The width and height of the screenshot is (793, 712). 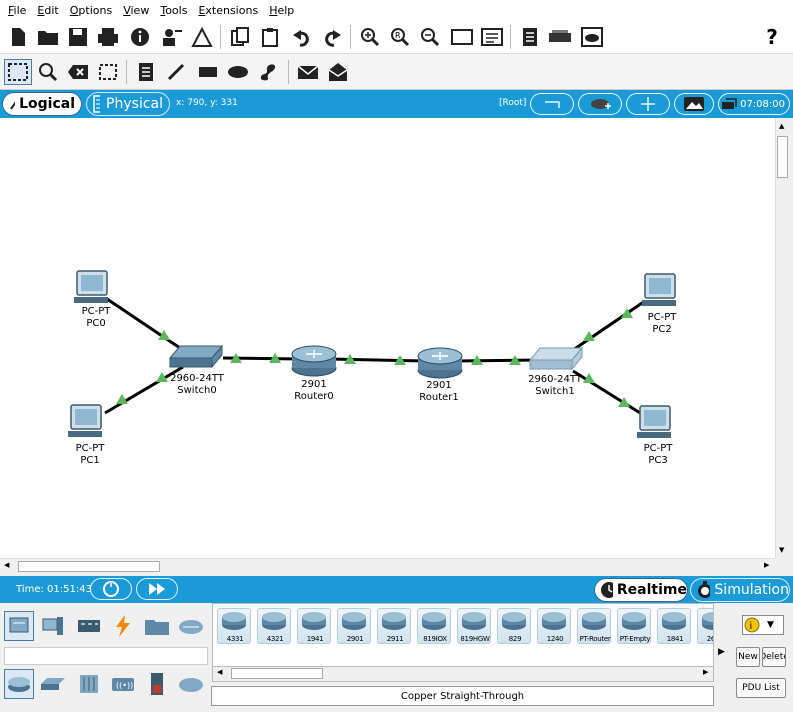 What do you see at coordinates (173, 10) in the screenshot?
I see `menu-tools: Tools` at bounding box center [173, 10].